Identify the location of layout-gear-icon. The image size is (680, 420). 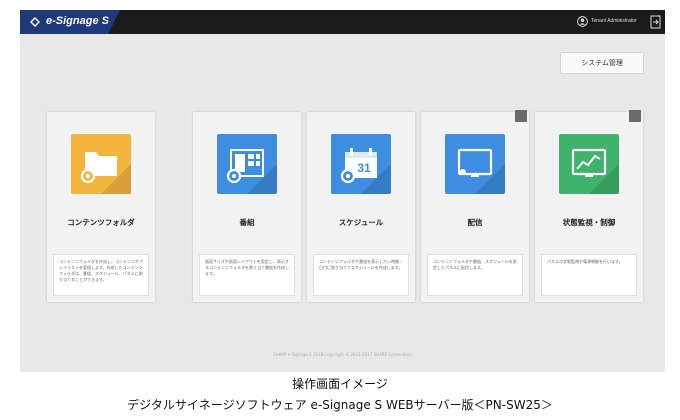
(251, 171).